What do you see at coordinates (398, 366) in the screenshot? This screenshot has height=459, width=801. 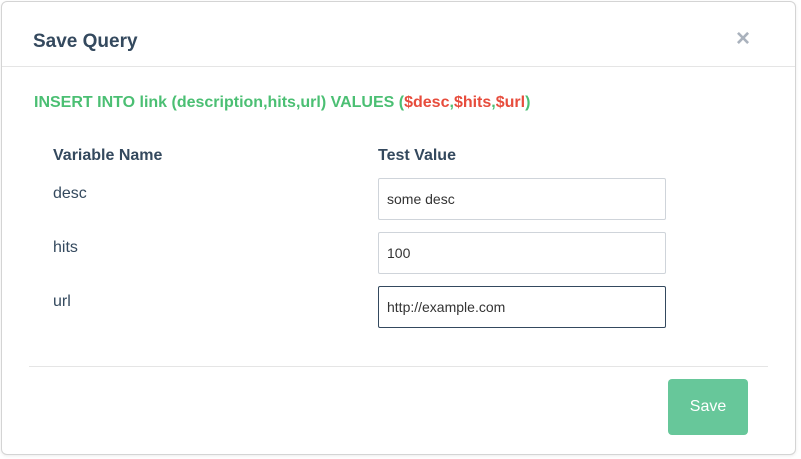 I see `footer-divider` at bounding box center [398, 366].